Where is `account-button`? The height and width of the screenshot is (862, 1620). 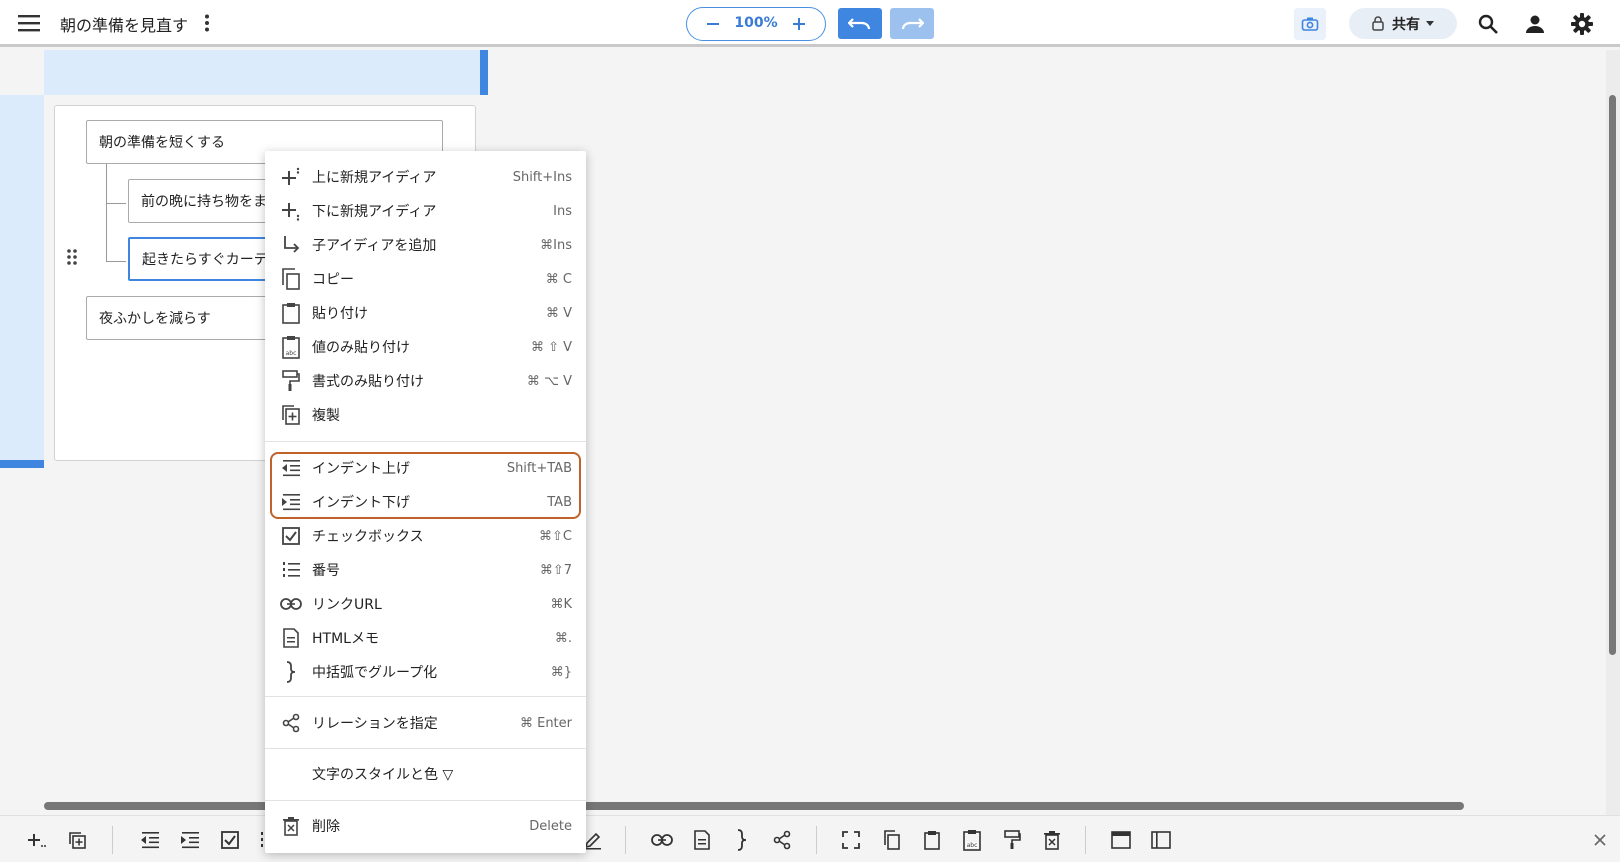
account-button is located at coordinates (1535, 24).